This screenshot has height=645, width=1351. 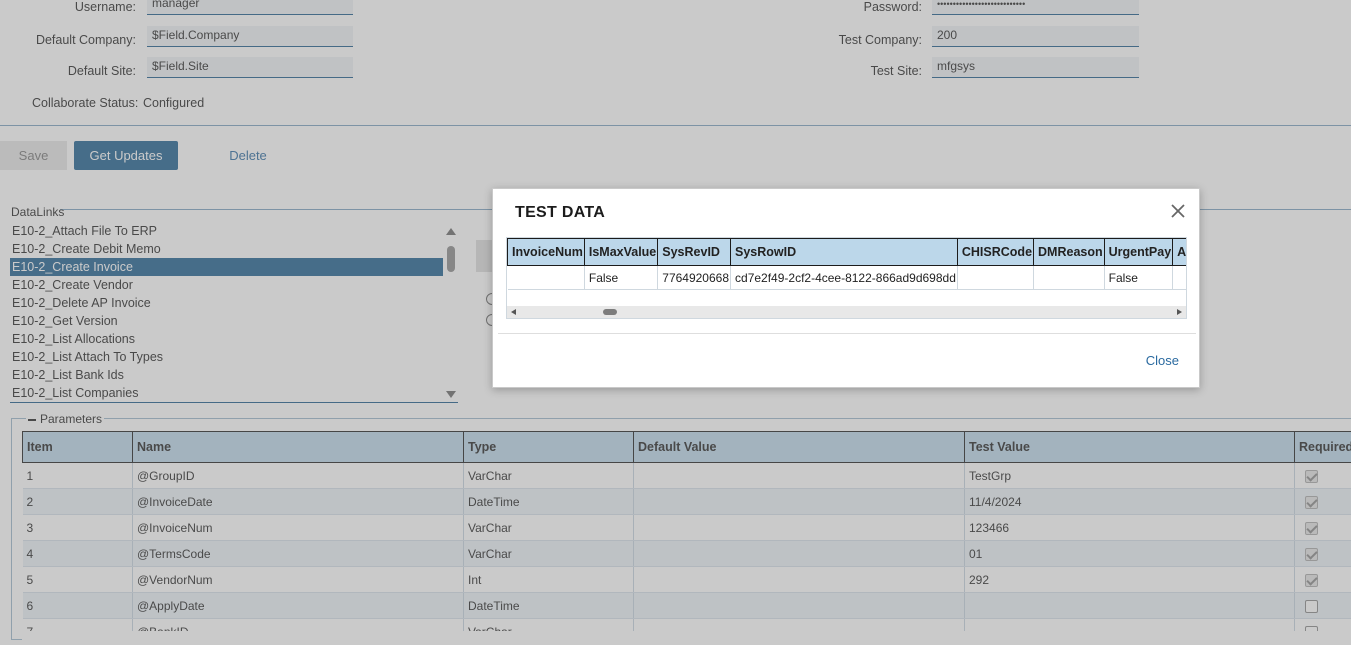 What do you see at coordinates (694, 277) in the screenshot?
I see `cell-sysrevid: 7764920668` at bounding box center [694, 277].